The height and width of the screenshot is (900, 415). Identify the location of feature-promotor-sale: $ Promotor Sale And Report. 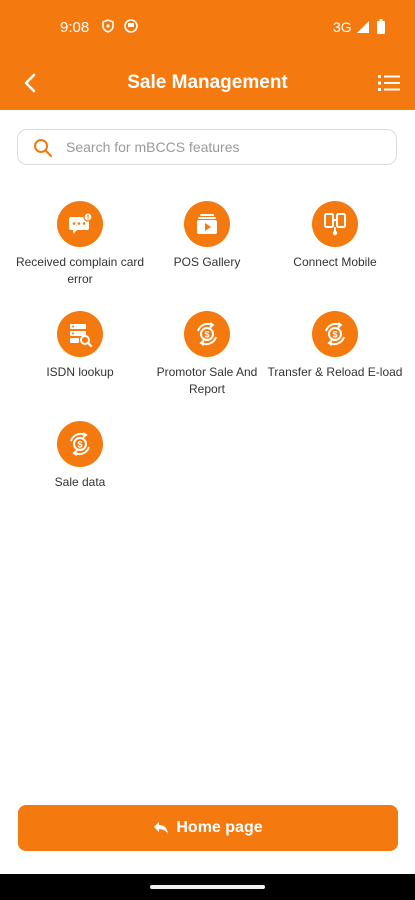
(207, 354).